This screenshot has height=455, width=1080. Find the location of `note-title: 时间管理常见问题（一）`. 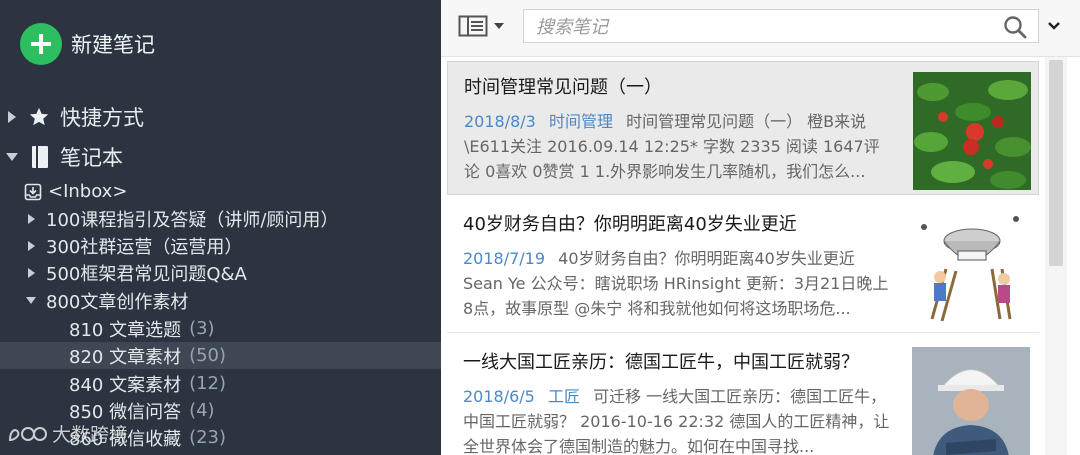

note-title: 时间管理常见问题（一） is located at coordinates (563, 87).